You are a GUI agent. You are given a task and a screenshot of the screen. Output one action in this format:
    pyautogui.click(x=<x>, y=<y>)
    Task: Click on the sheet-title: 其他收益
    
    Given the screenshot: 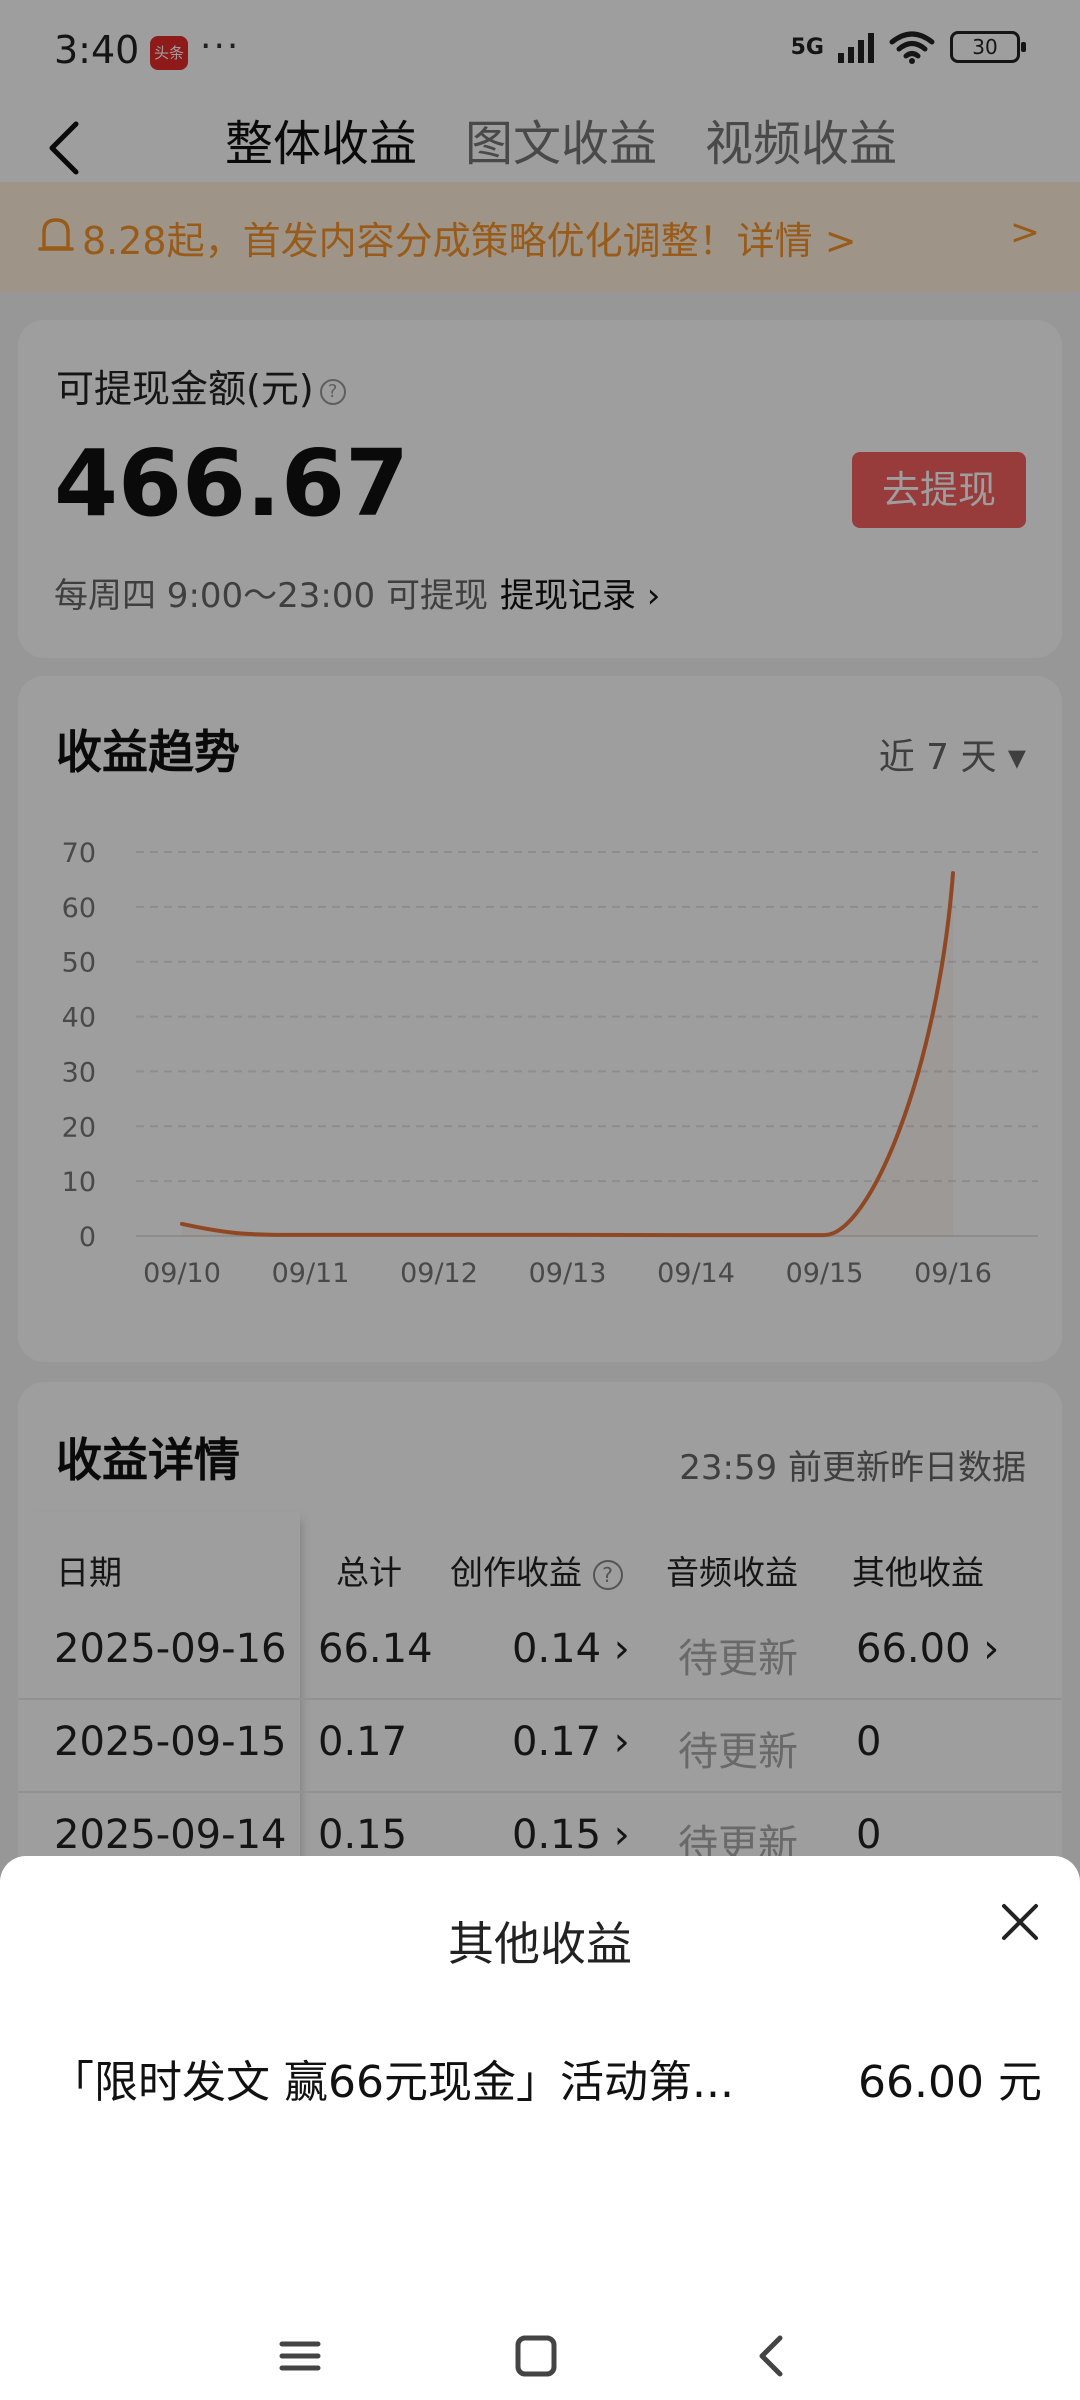 What is the action you would take?
    pyautogui.click(x=540, y=1944)
    